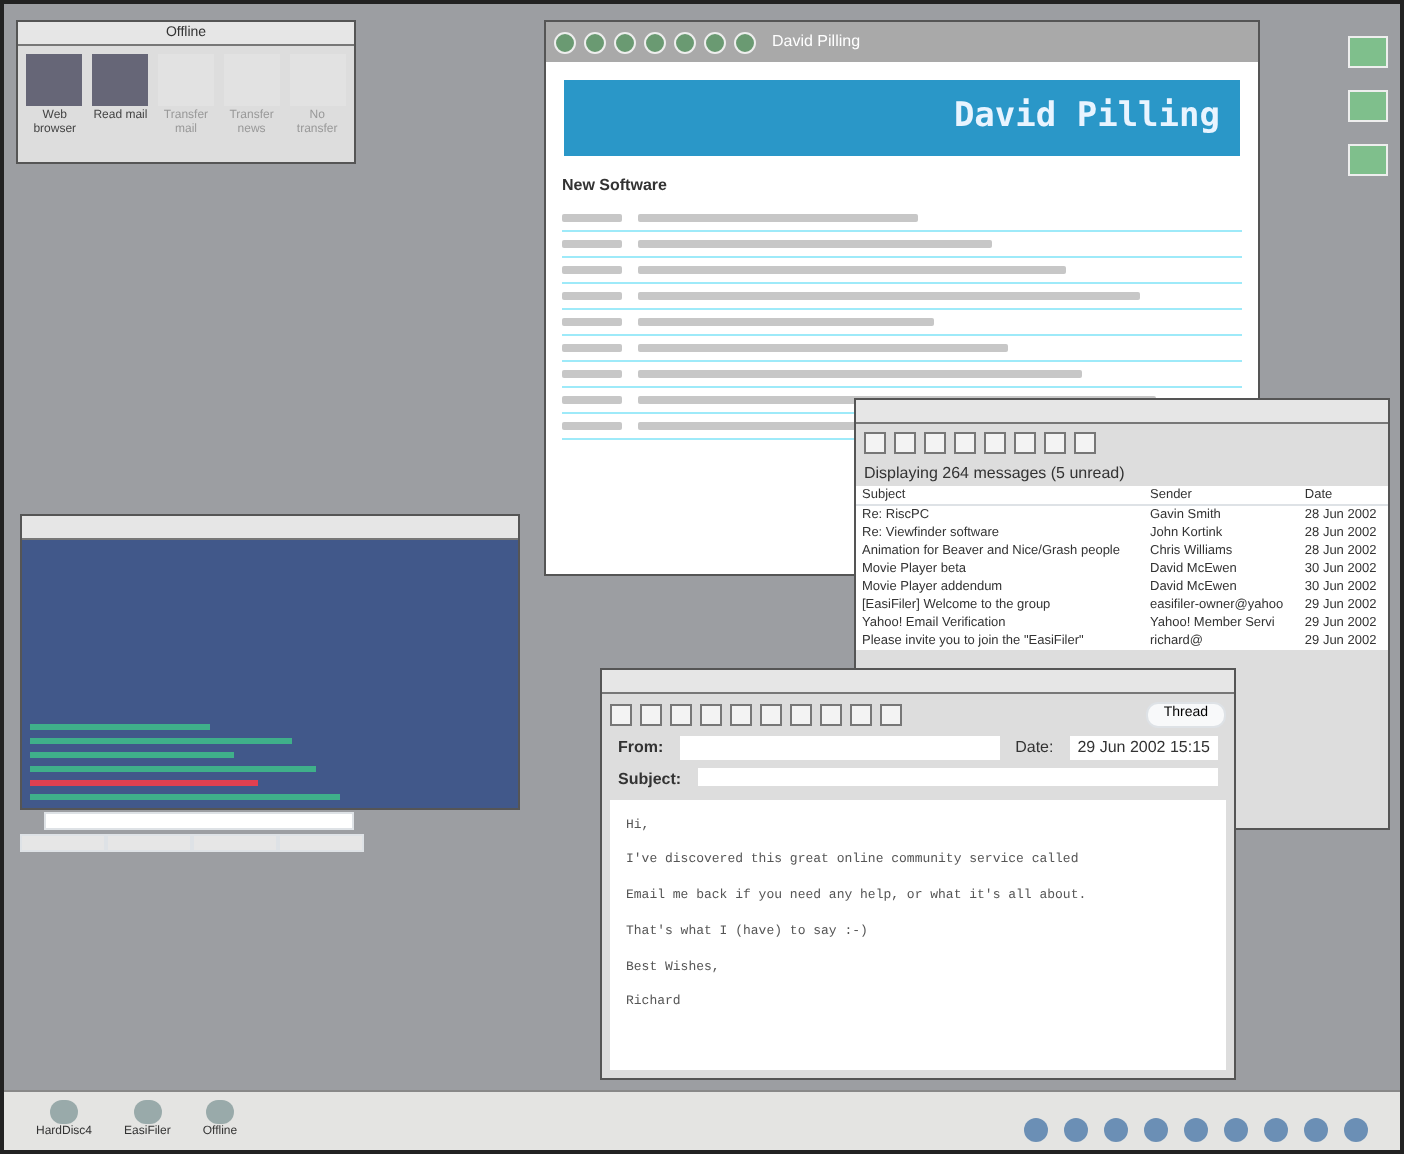  I want to click on date-label: Date:, so click(1034, 747).